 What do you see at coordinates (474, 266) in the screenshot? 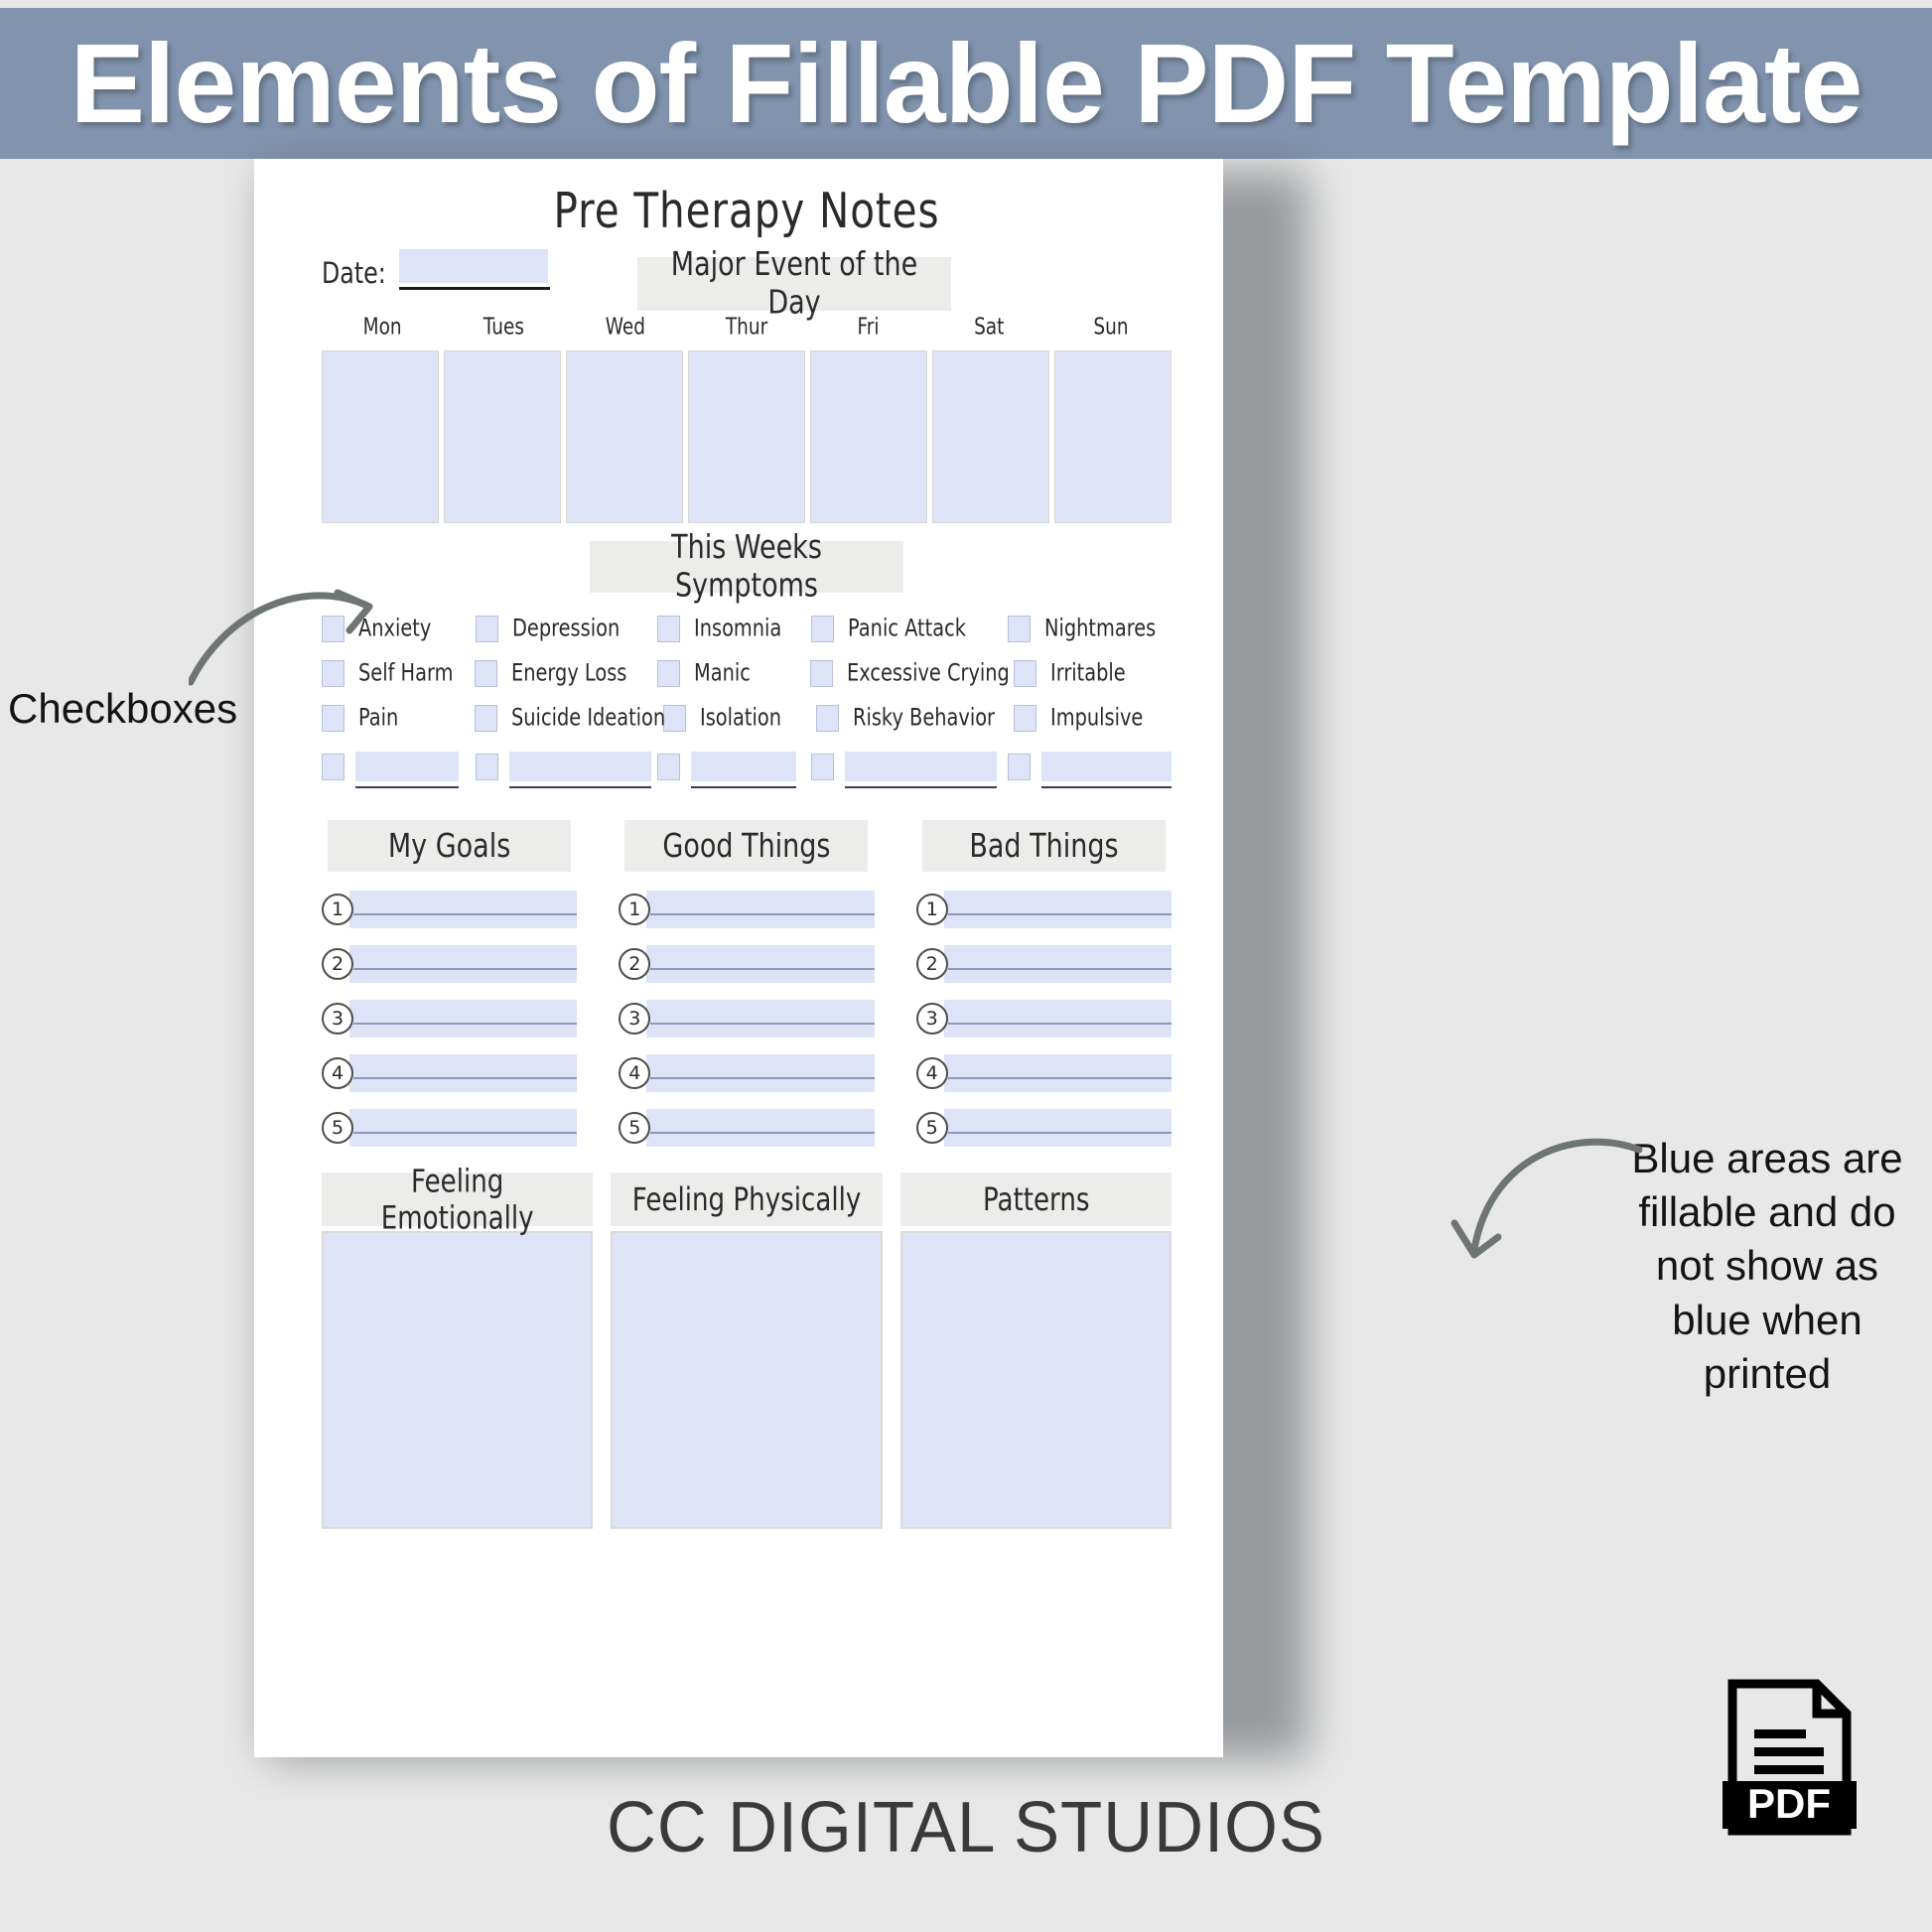
I see `date-input` at bounding box center [474, 266].